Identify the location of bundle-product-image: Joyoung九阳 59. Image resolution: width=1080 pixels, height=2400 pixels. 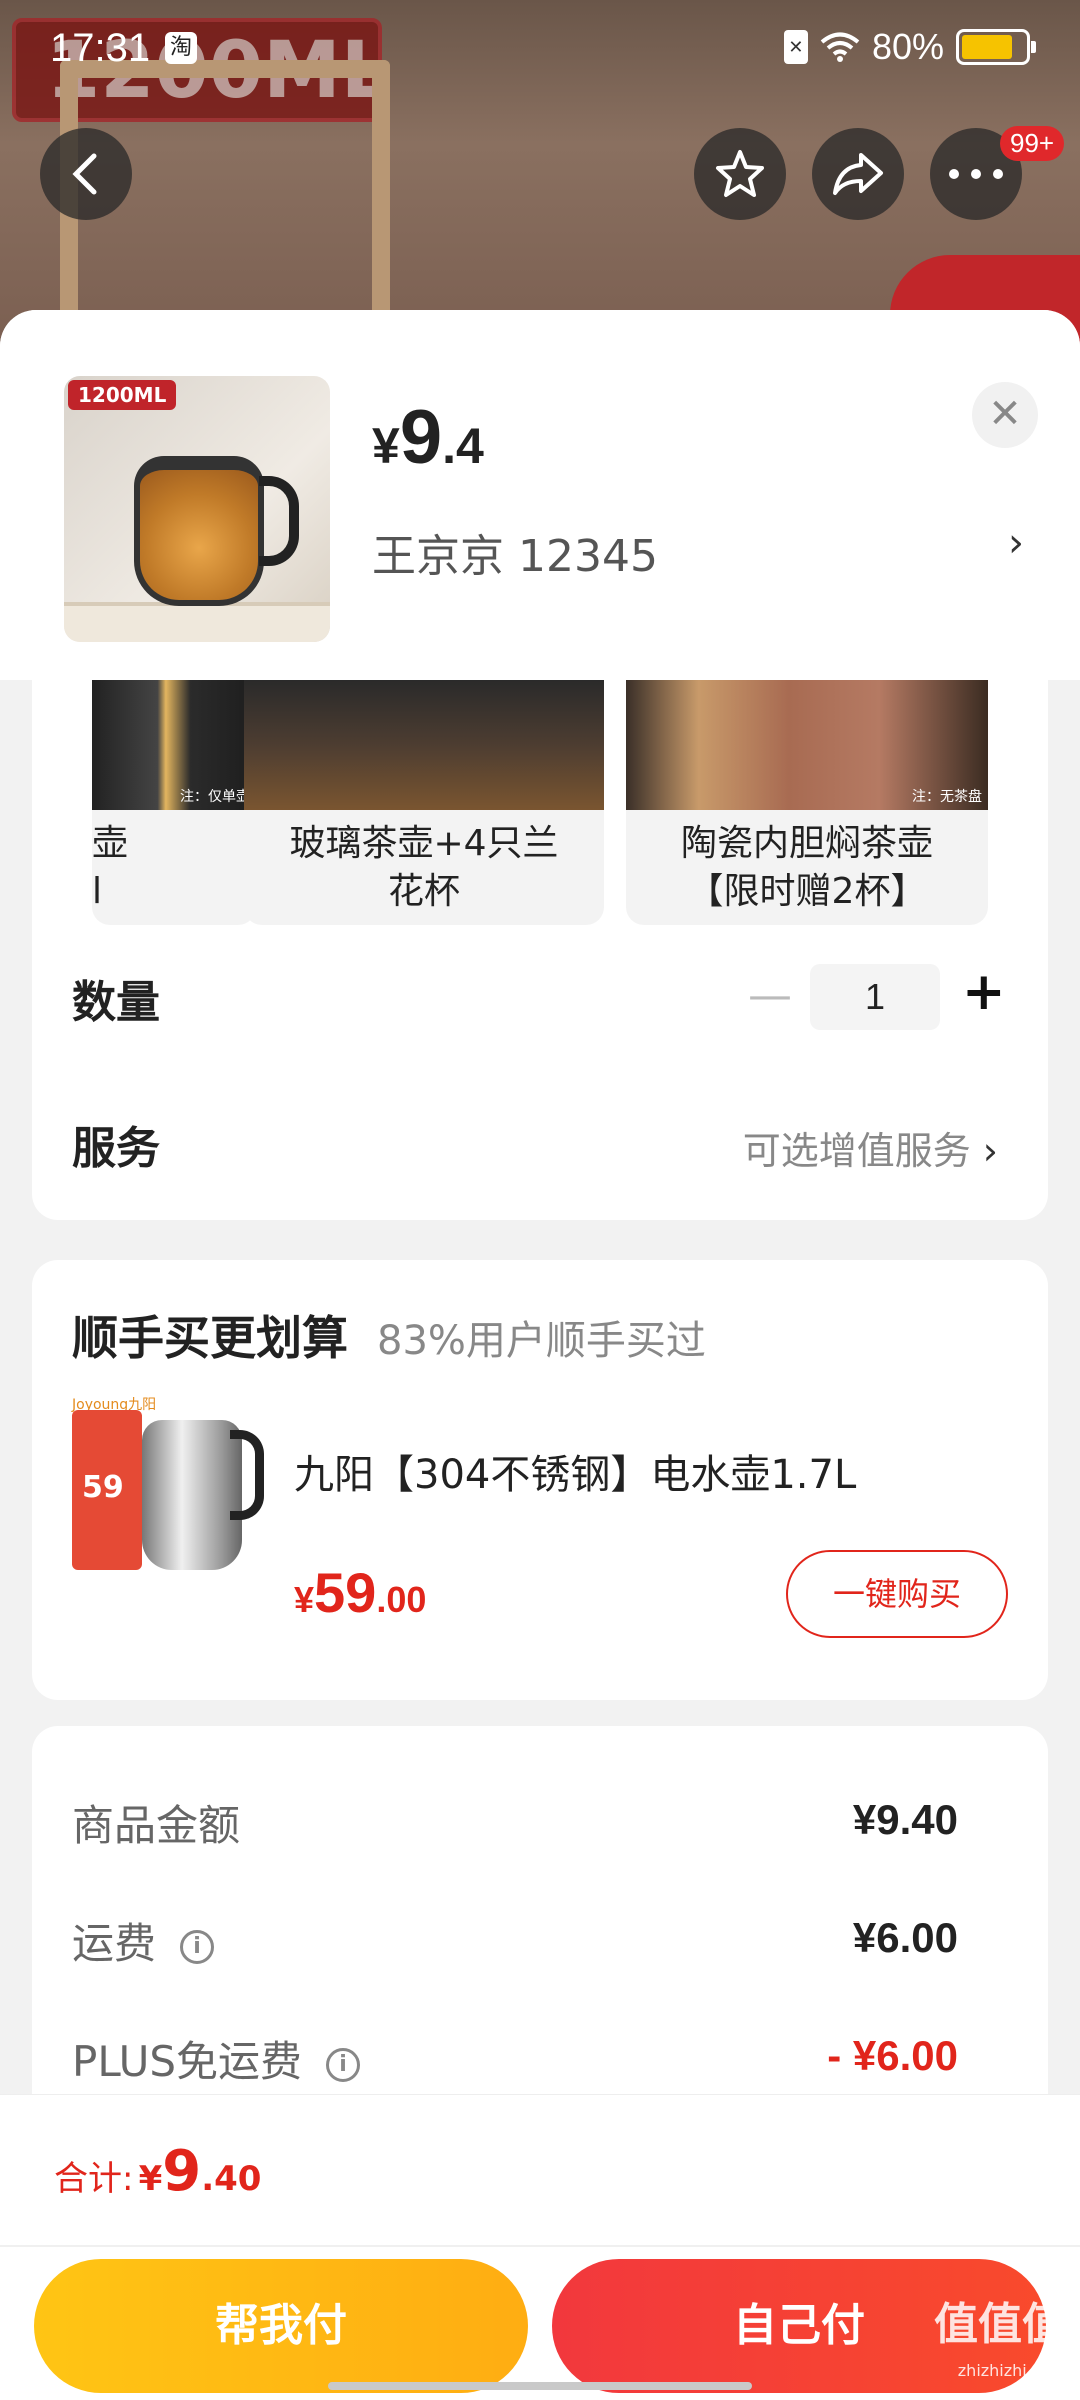
(172, 1488).